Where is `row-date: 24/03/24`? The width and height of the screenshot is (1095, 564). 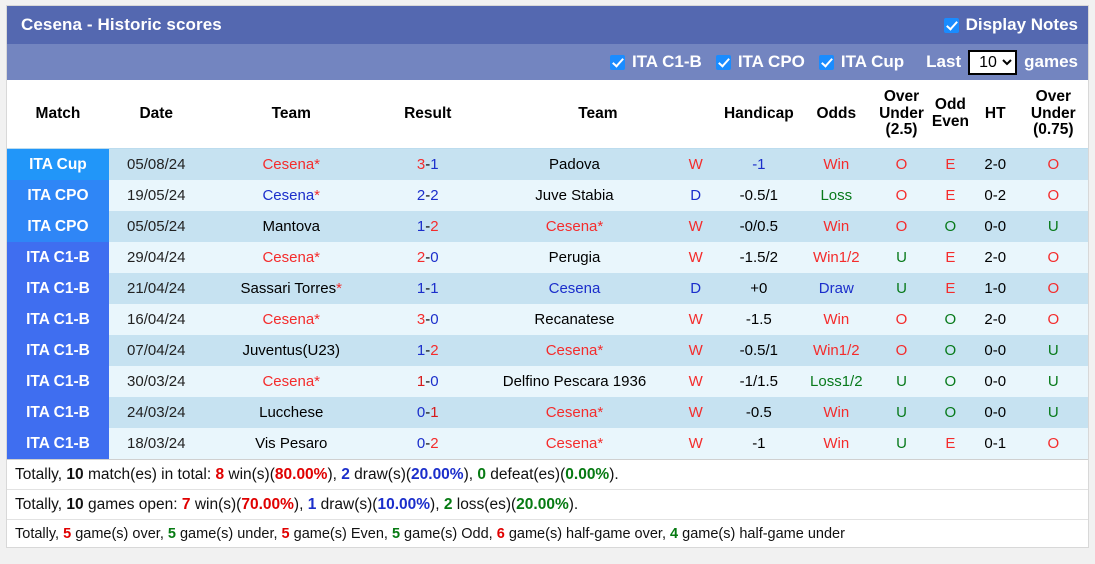
row-date: 24/03/24 is located at coordinates (156, 412).